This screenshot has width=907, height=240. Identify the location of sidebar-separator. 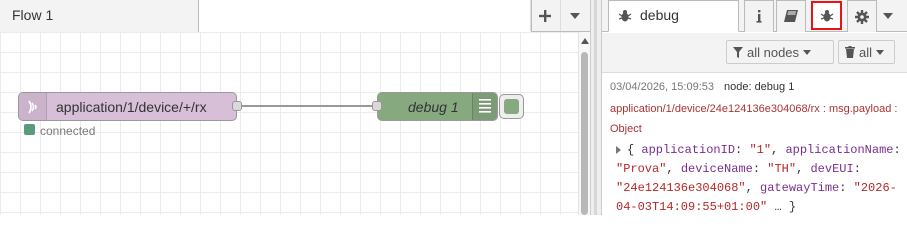
(596, 107).